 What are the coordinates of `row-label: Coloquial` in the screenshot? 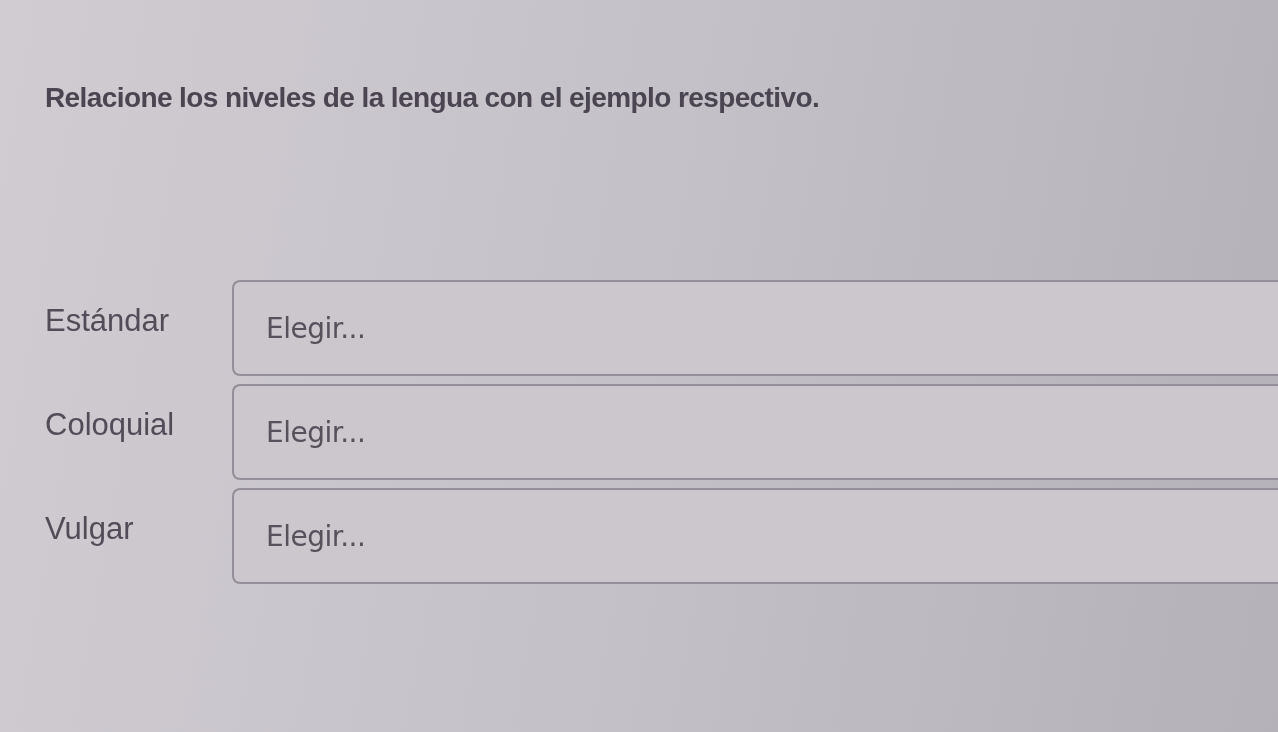 It's located at (110, 425).